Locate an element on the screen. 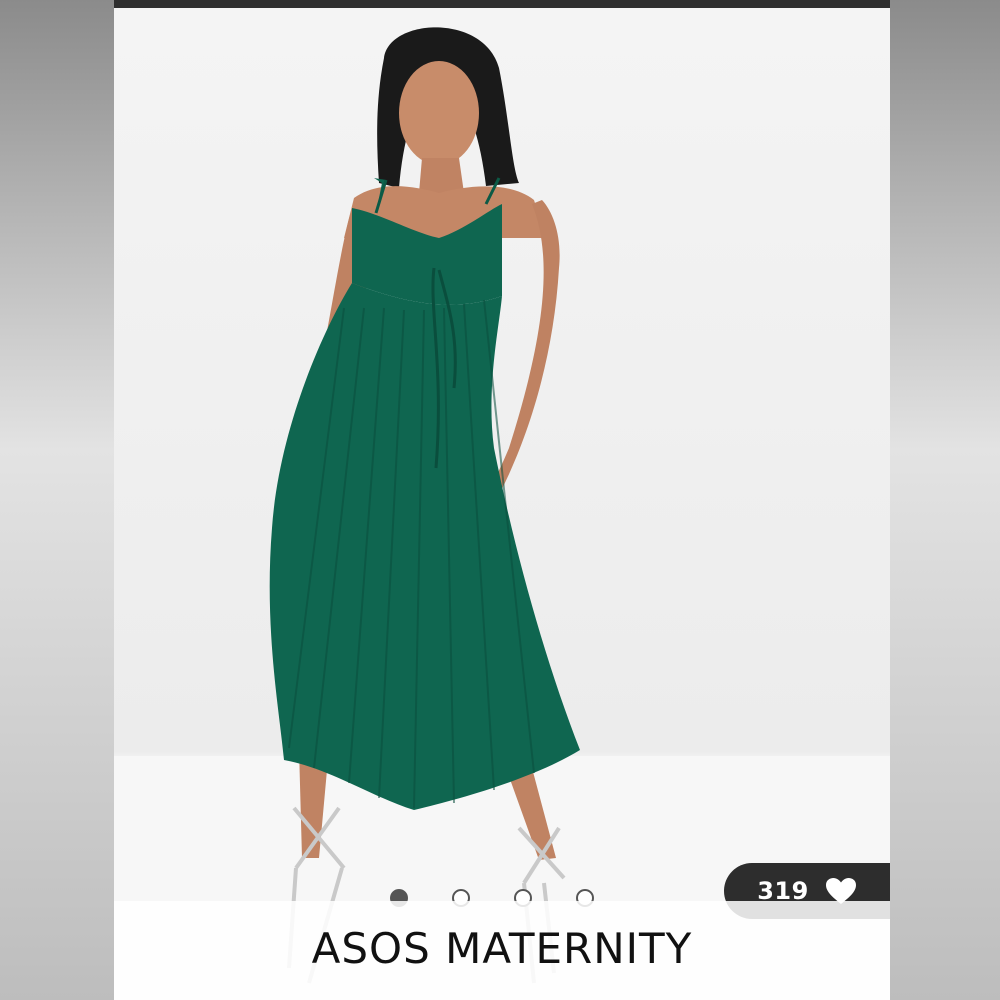  brand-banner: ASOS MATERNITY is located at coordinates (502, 950).